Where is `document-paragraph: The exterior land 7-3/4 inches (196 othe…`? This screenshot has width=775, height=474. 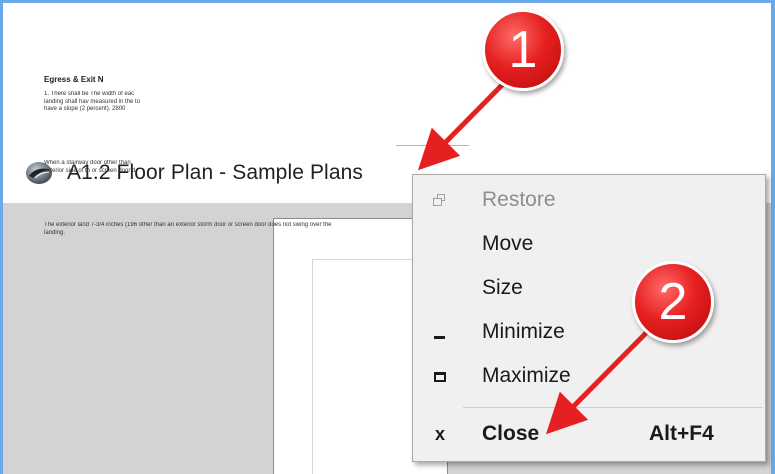 document-paragraph: The exterior land 7-3/4 inches (196 othe… is located at coordinates (188, 229).